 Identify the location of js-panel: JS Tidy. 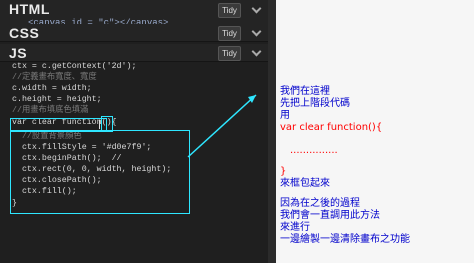
(134, 53).